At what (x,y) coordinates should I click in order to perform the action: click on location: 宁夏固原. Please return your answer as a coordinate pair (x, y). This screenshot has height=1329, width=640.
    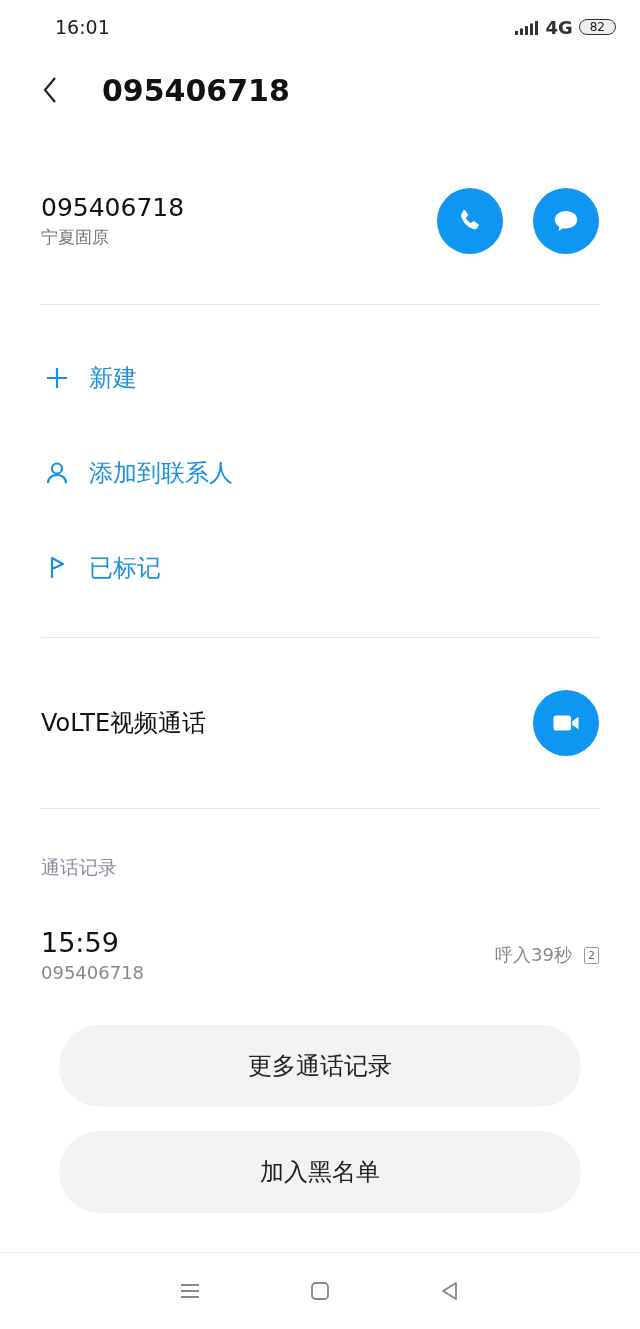
    Looking at the image, I should click on (75, 237).